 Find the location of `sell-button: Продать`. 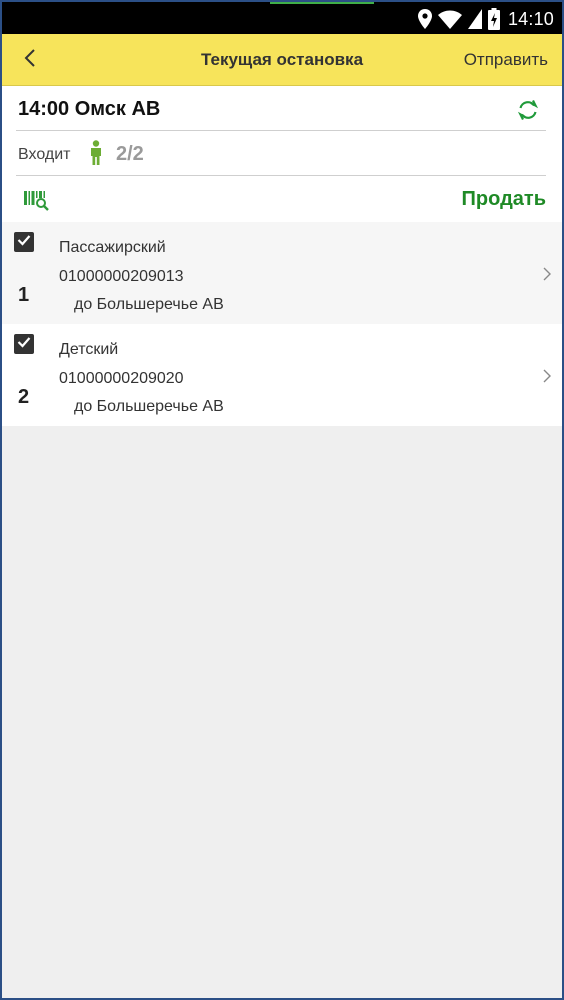

sell-button: Продать is located at coordinates (504, 199).